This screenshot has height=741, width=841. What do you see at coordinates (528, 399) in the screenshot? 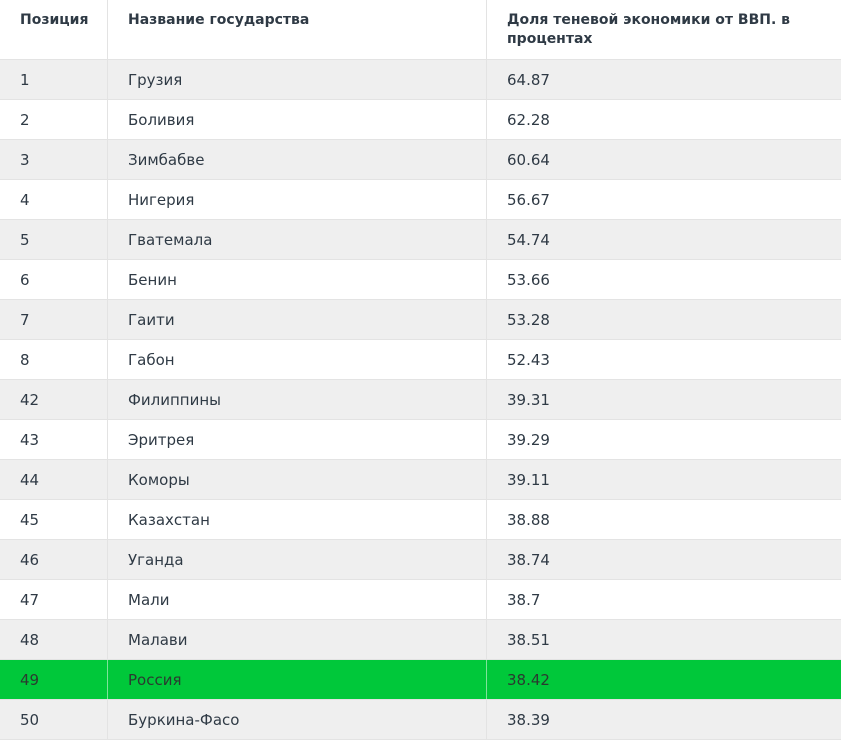
I see `cell-share: 39.31` at bounding box center [528, 399].